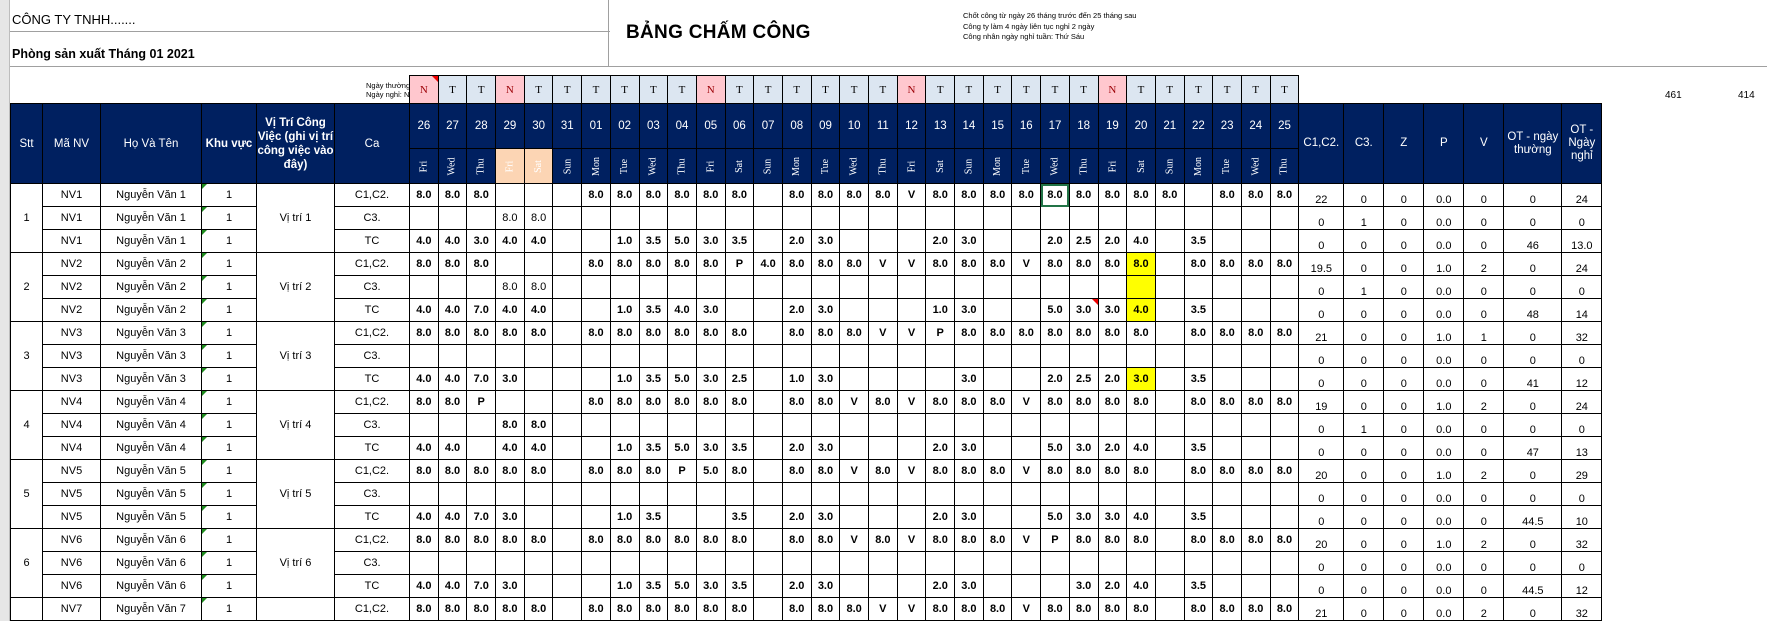 The image size is (1767, 621). What do you see at coordinates (1533, 448) in the screenshot?
I see `summary-cell: 47` at bounding box center [1533, 448].